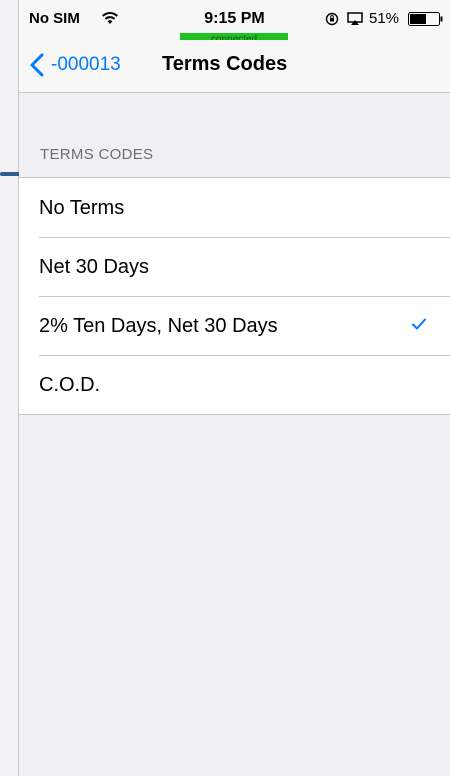  Describe the element at coordinates (384, 18) in the screenshot. I see `battery-percent: 51%` at that location.